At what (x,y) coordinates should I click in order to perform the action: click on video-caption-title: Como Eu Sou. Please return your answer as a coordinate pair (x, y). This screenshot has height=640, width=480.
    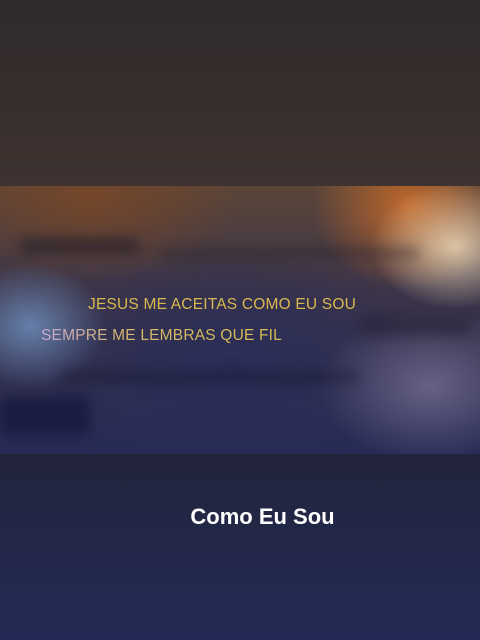
    Looking at the image, I should click on (262, 516).